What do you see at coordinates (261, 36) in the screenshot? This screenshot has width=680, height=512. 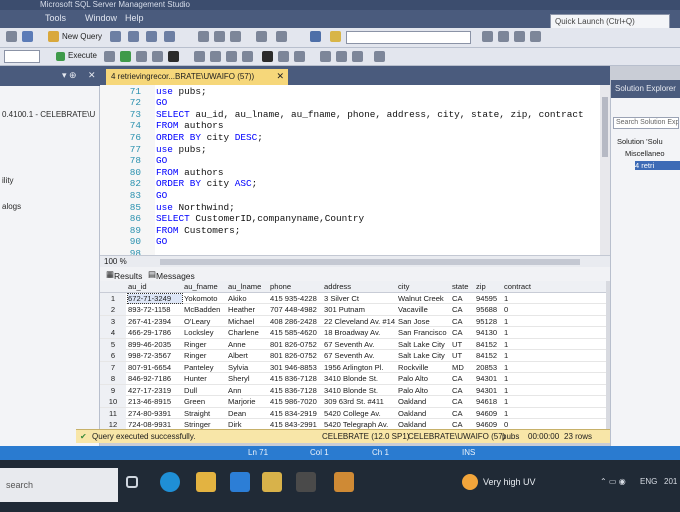 I see `undo-icon` at bounding box center [261, 36].